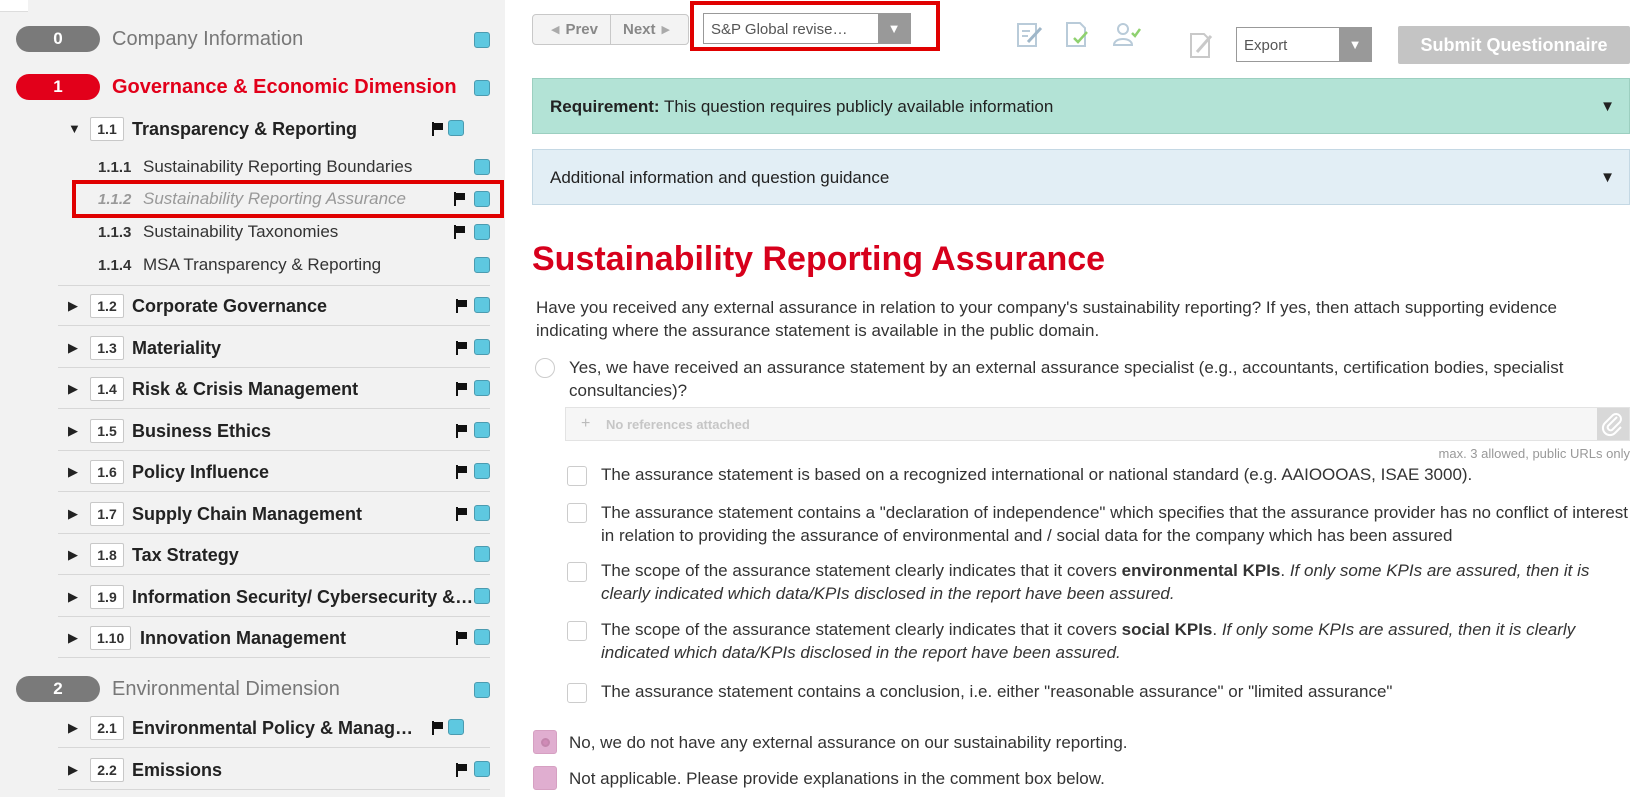  I want to click on section-row-1-6: ▶ 1.6 Policy Influence, so click(274, 471).